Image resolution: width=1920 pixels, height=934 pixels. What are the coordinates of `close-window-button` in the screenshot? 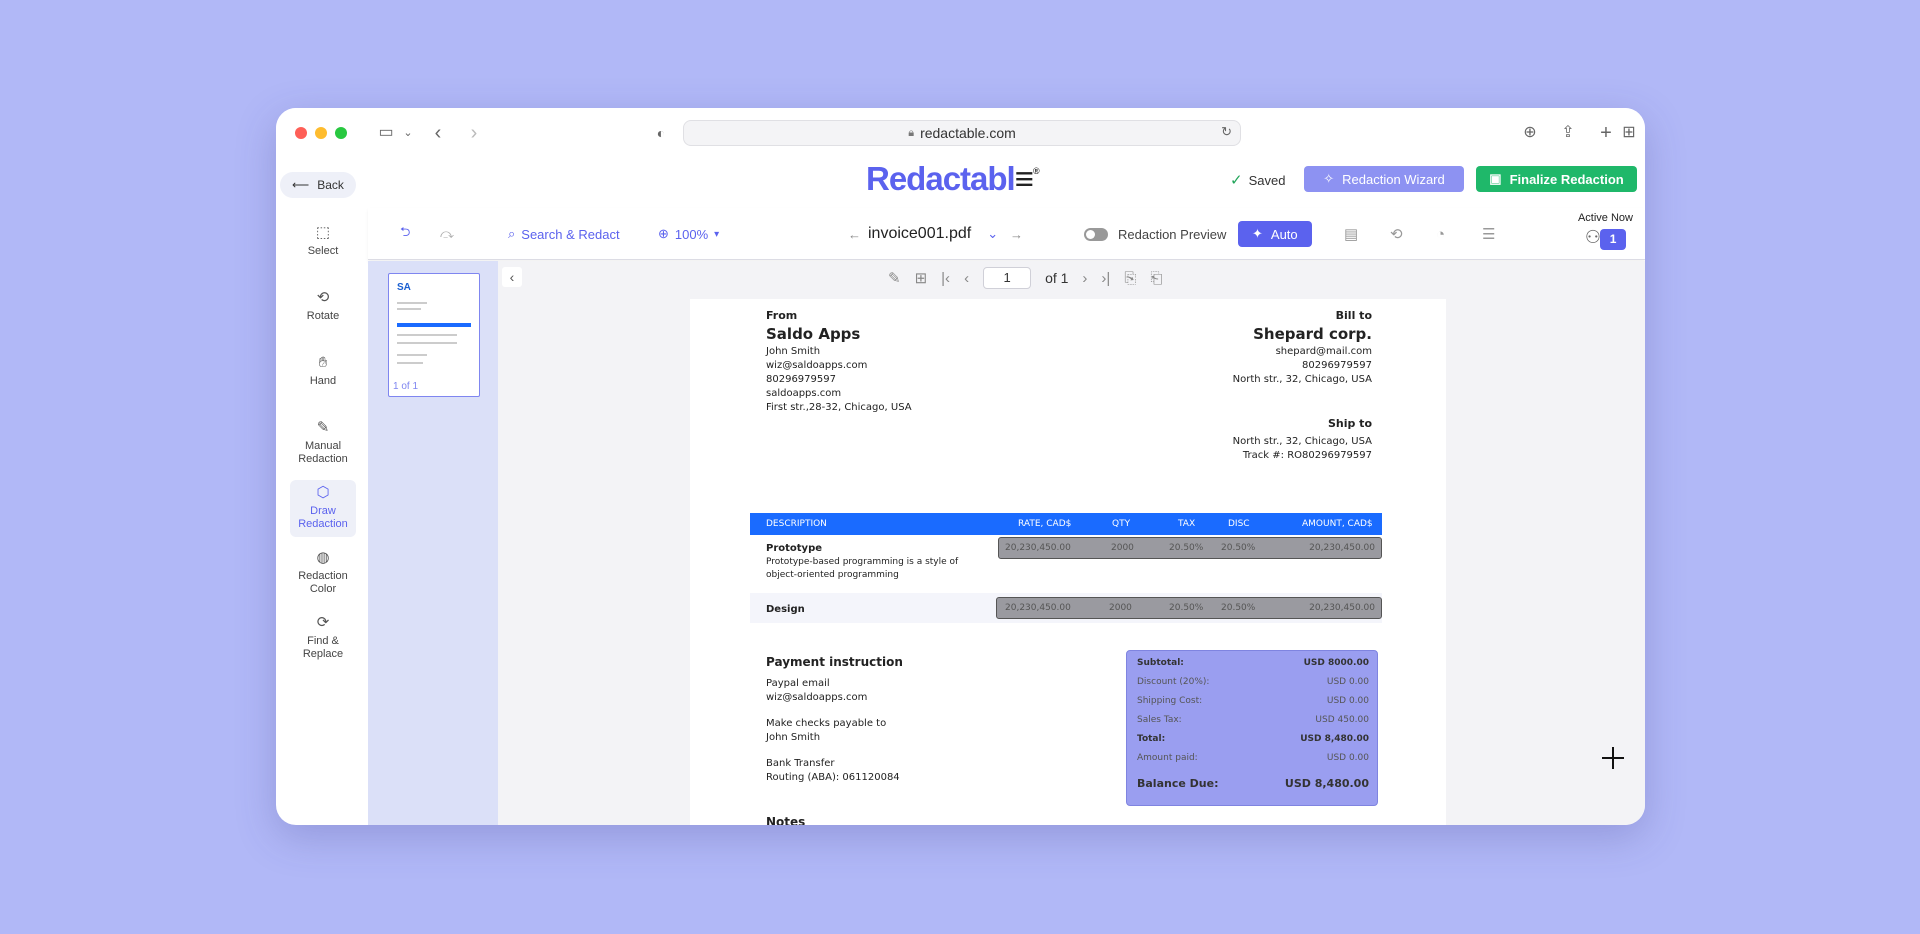 It's located at (301, 133).